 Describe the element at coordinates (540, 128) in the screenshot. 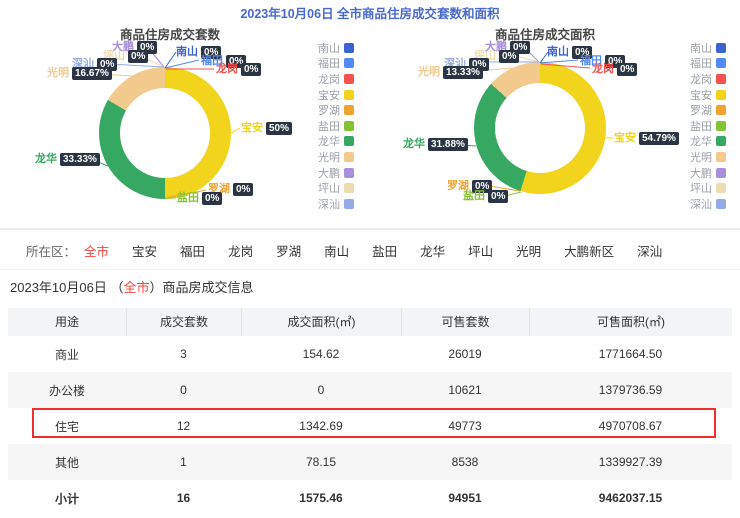

I see `donut-chart-area` at that location.